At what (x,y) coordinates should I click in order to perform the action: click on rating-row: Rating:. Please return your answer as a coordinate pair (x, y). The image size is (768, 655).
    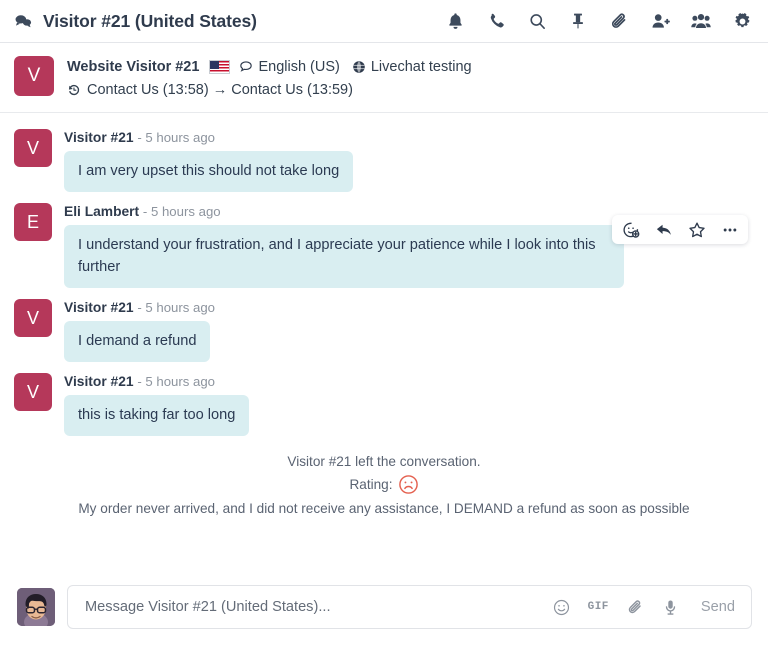
    Looking at the image, I should click on (384, 484).